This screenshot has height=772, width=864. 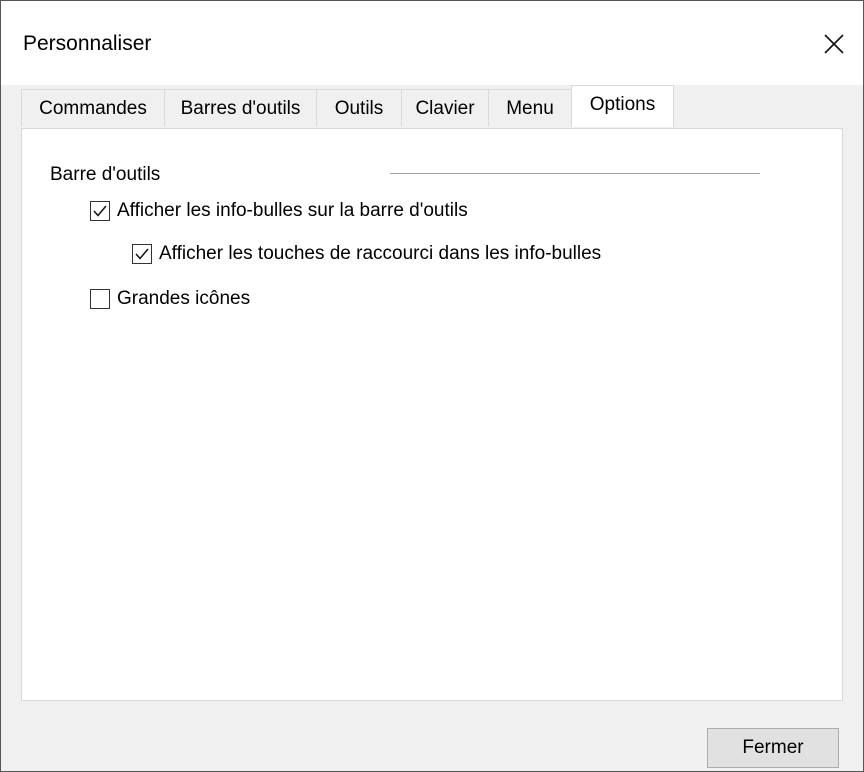 I want to click on large-icons-checkbox, so click(x=100, y=299).